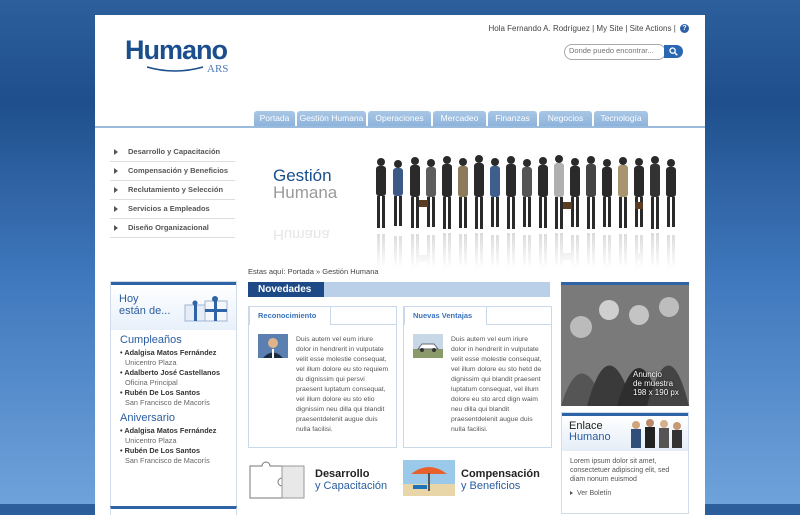 This screenshot has width=800, height=515. I want to click on tab-finanzas: Finanzas, so click(512, 118).